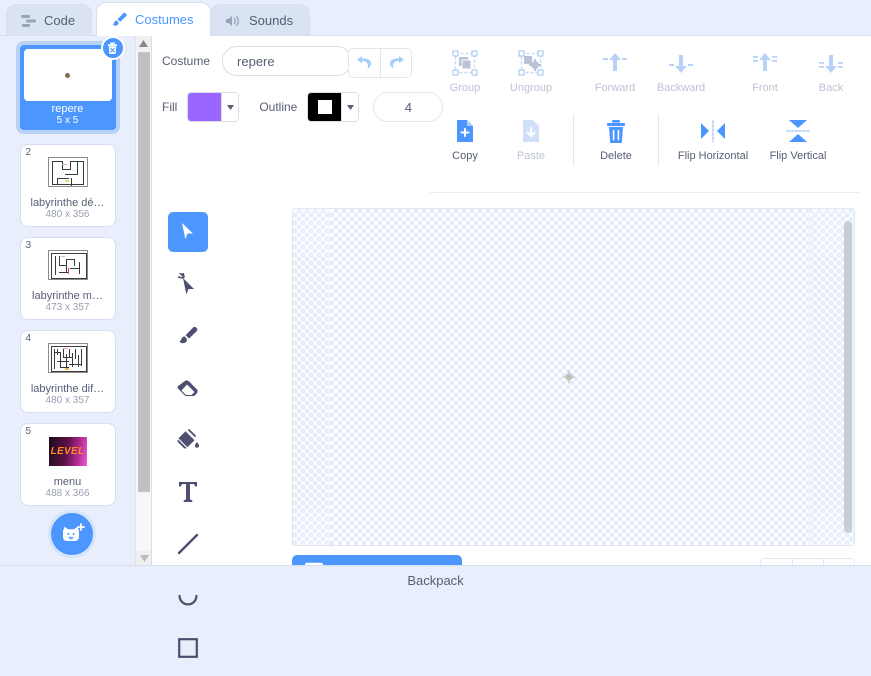 The width and height of the screenshot is (871, 676). I want to click on list-item-size: 488 x 366, so click(68, 495).